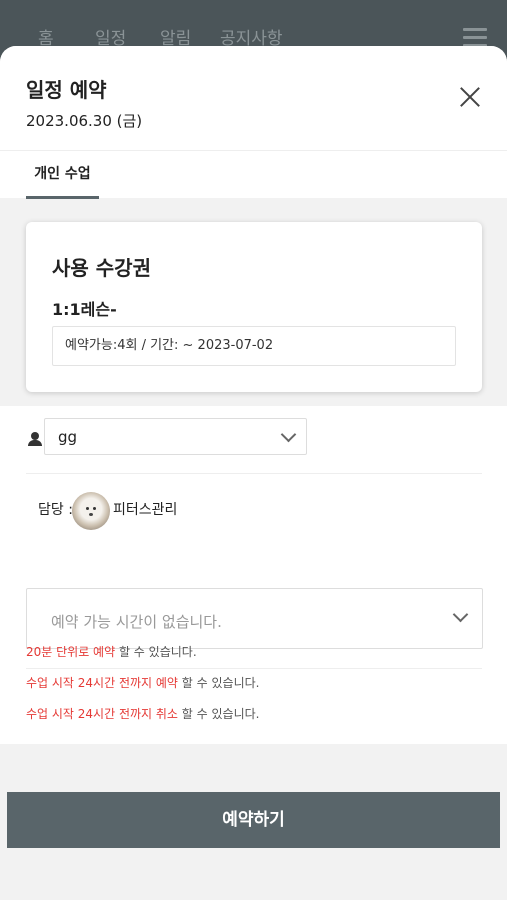 This screenshot has height=900, width=507. I want to click on user-icon, so click(35, 439).